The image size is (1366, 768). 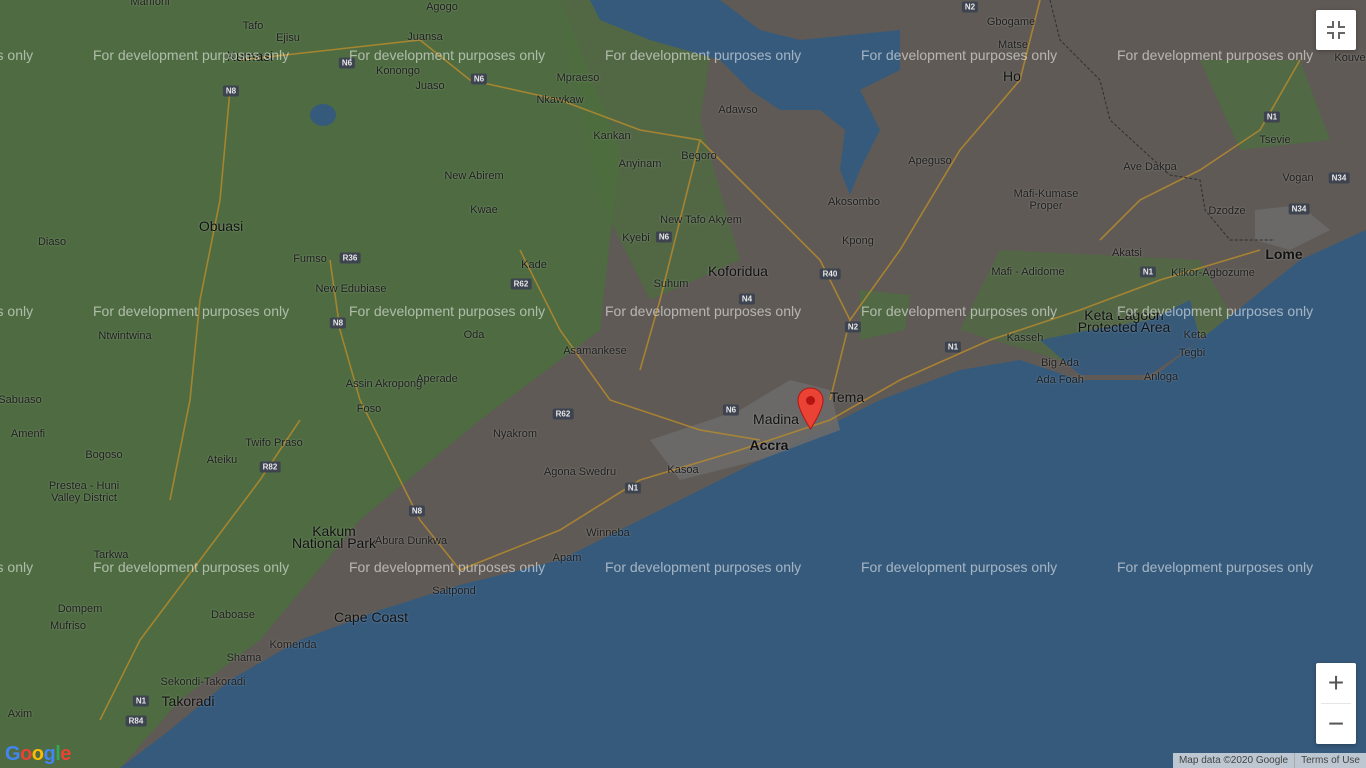 What do you see at coordinates (442, 7) in the screenshot?
I see `place-label: Agogo` at bounding box center [442, 7].